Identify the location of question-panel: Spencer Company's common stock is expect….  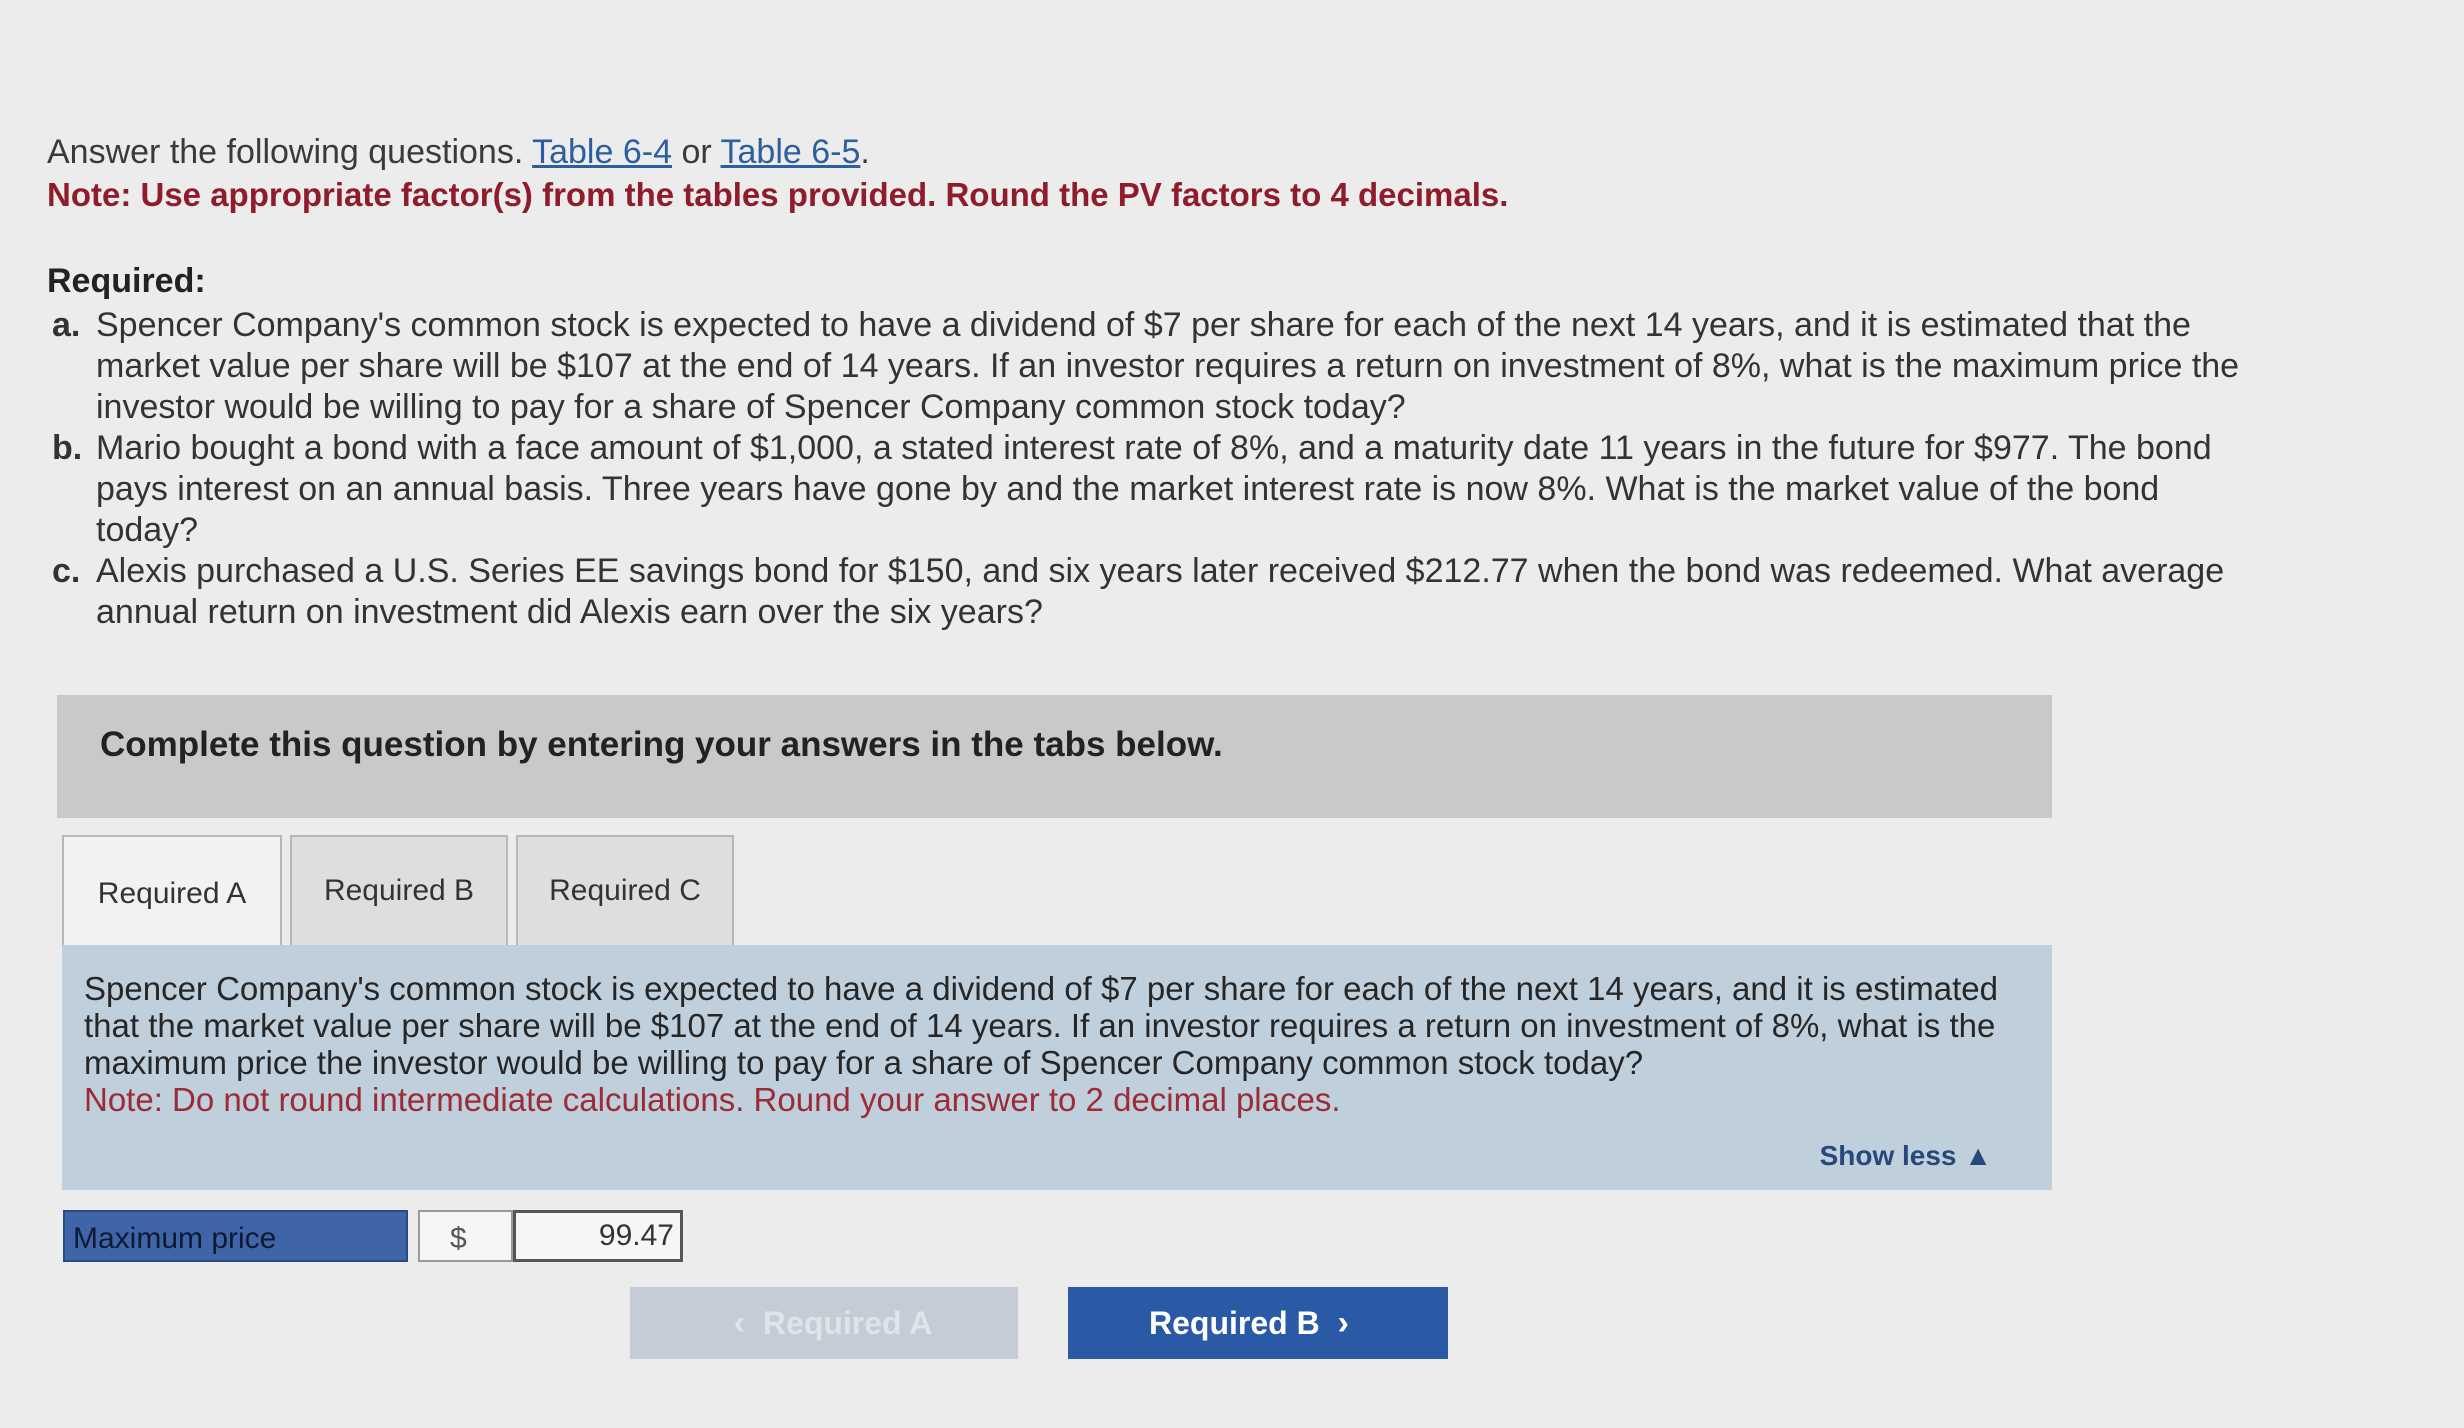
(1057, 1067).